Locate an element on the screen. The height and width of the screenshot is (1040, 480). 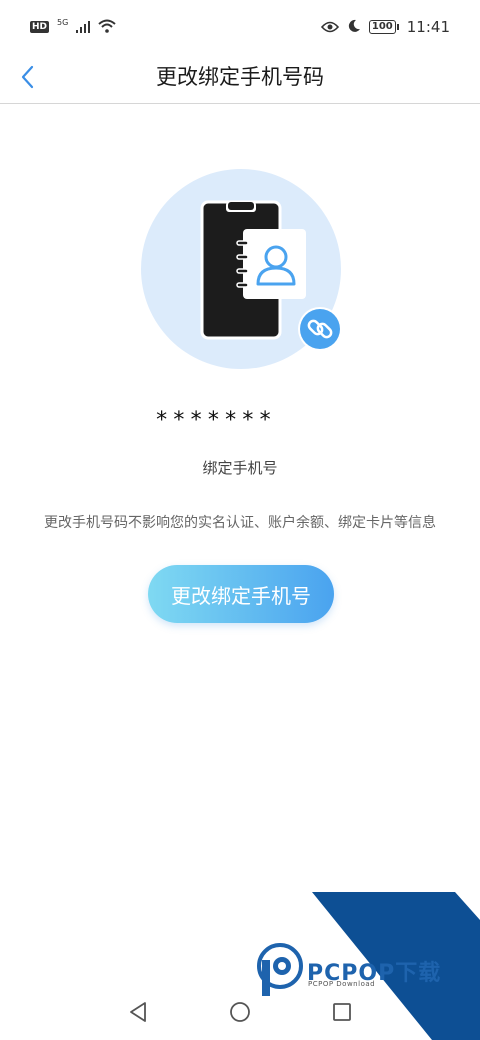
title-bar: 更改绑定手机号码 is located at coordinates (240, 79).